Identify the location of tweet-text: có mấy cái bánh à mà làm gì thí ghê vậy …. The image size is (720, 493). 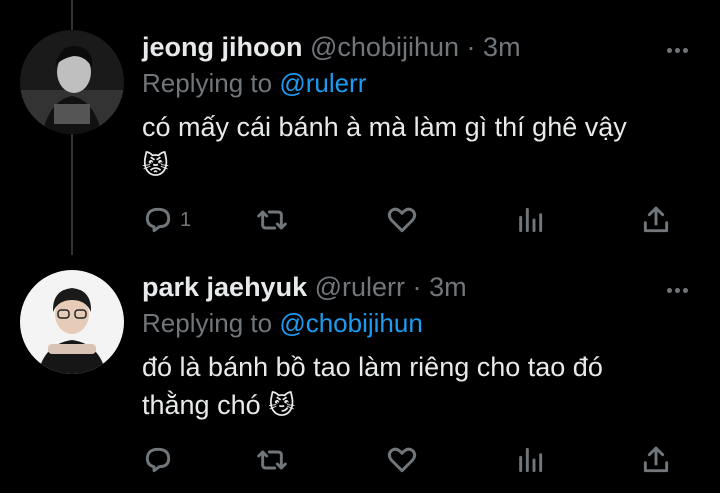
(422, 146).